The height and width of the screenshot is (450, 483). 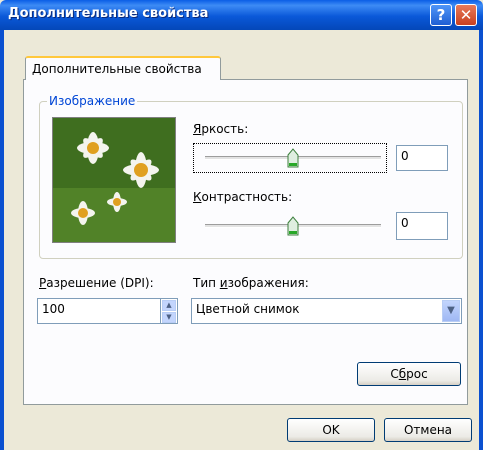 I want to click on resolution-label: Разрешение (DPI):, so click(x=96, y=283).